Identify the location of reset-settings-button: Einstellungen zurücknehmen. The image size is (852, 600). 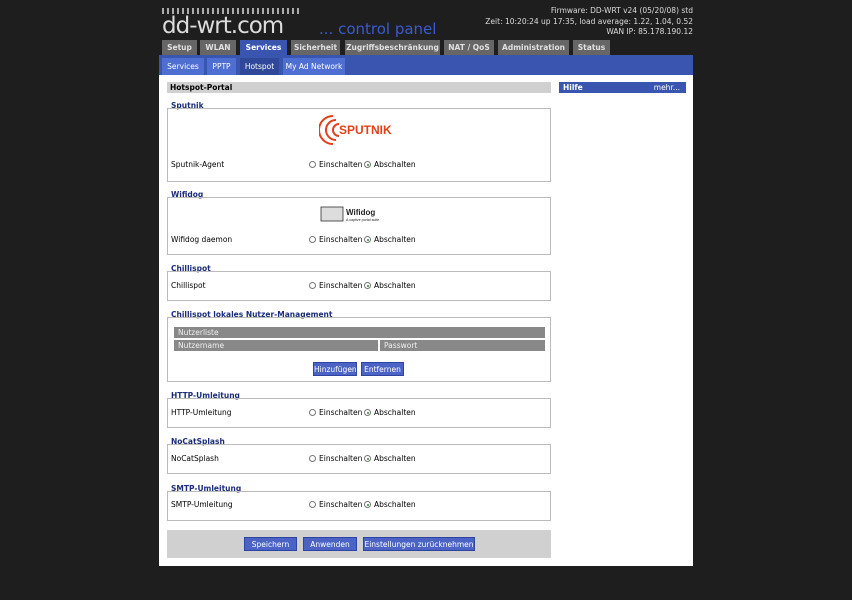
(419, 544).